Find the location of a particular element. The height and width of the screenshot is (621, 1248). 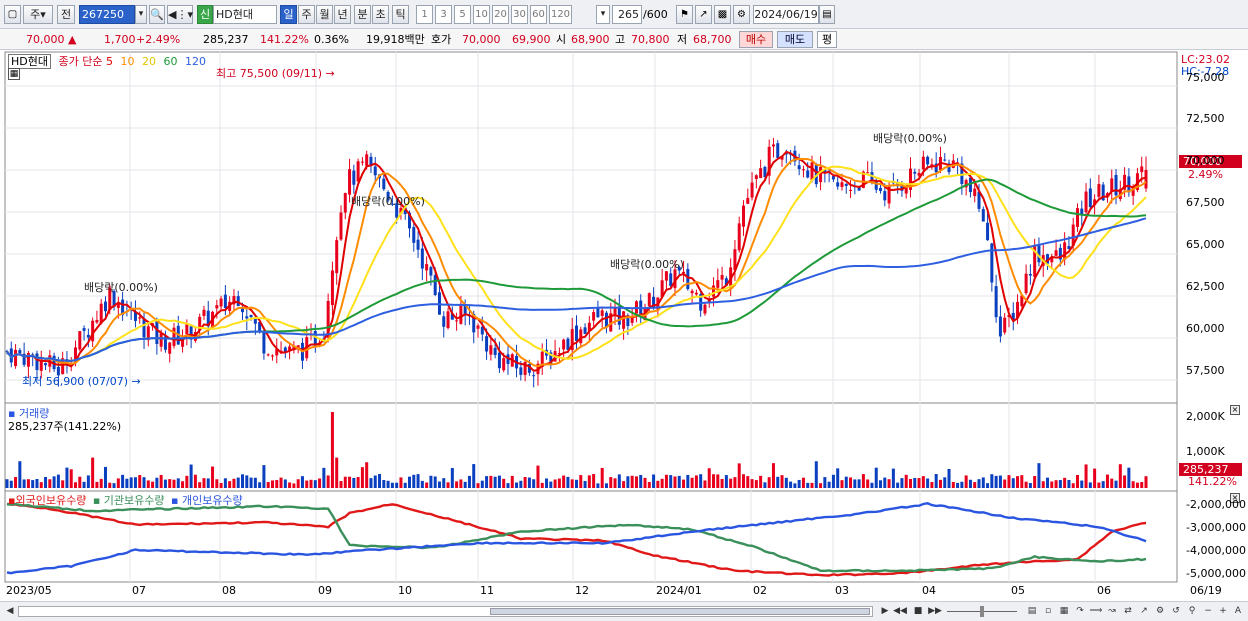

speaker-icon: ◀⋮▾ is located at coordinates (180, 14).